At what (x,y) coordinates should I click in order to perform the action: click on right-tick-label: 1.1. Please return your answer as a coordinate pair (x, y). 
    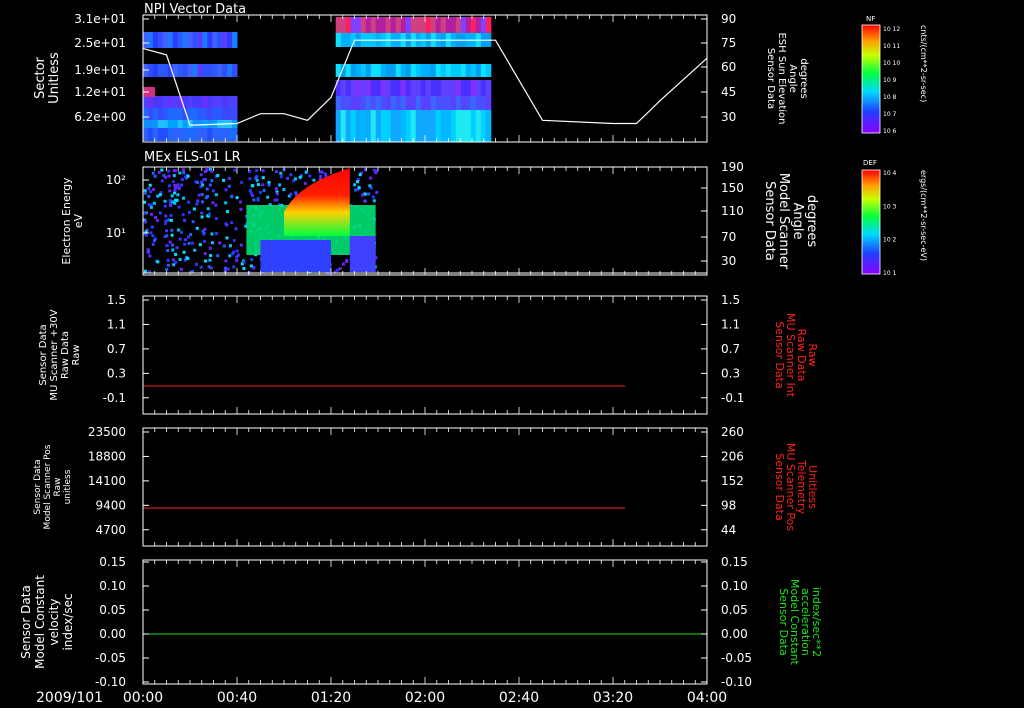
    Looking at the image, I should click on (730, 324).